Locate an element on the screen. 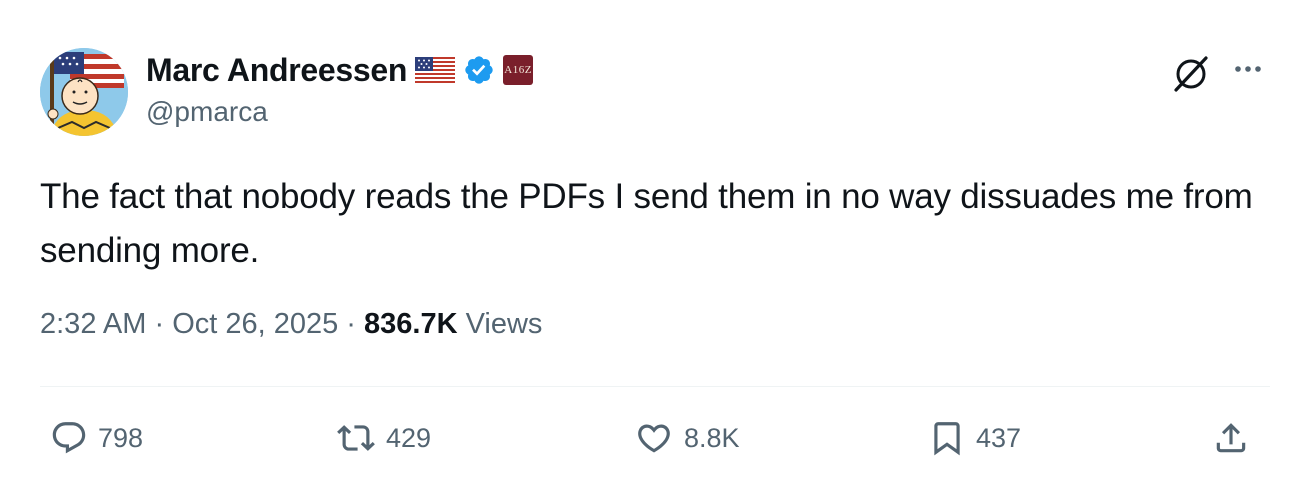  like-count: 8.8K is located at coordinates (712, 437).